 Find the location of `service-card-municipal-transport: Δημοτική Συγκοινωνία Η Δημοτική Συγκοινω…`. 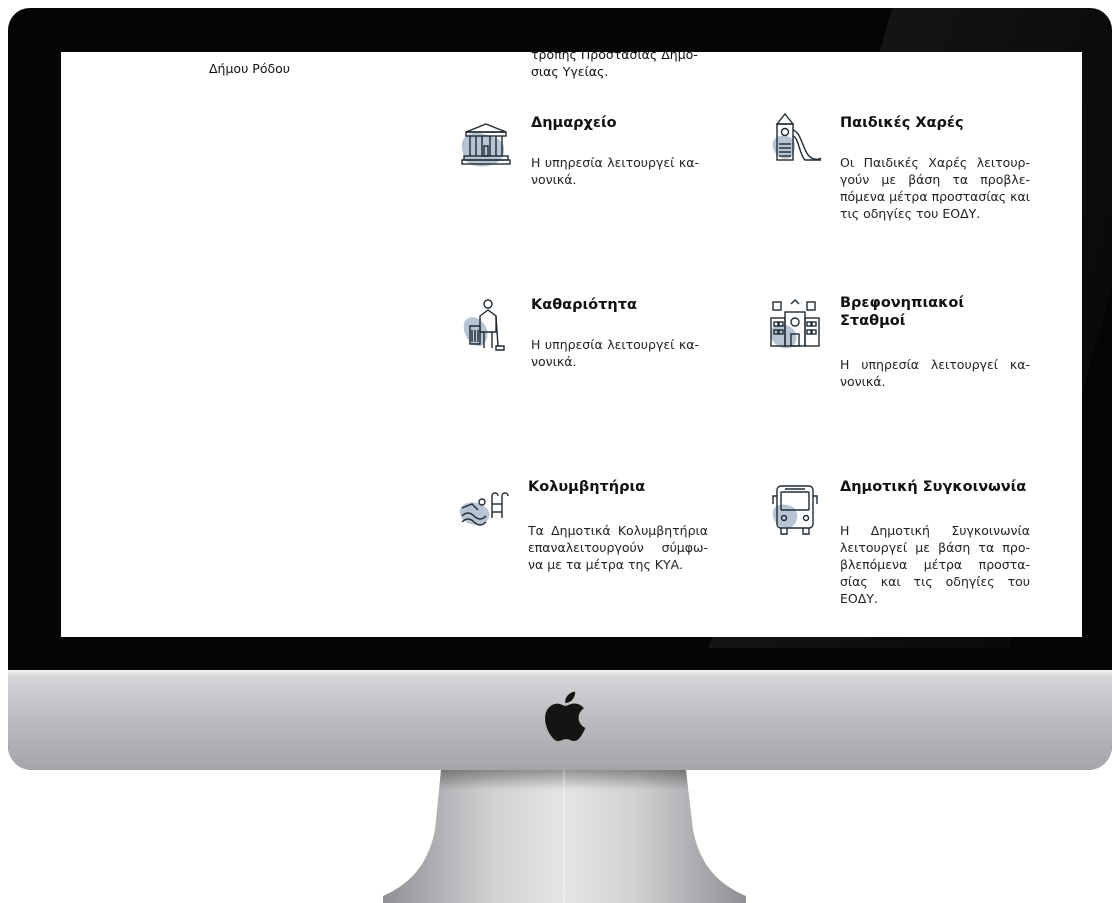

service-card-municipal-transport: Δημοτική Συγκοινωνία Η Δημοτική Συγκοινω… is located at coordinates (899, 553).